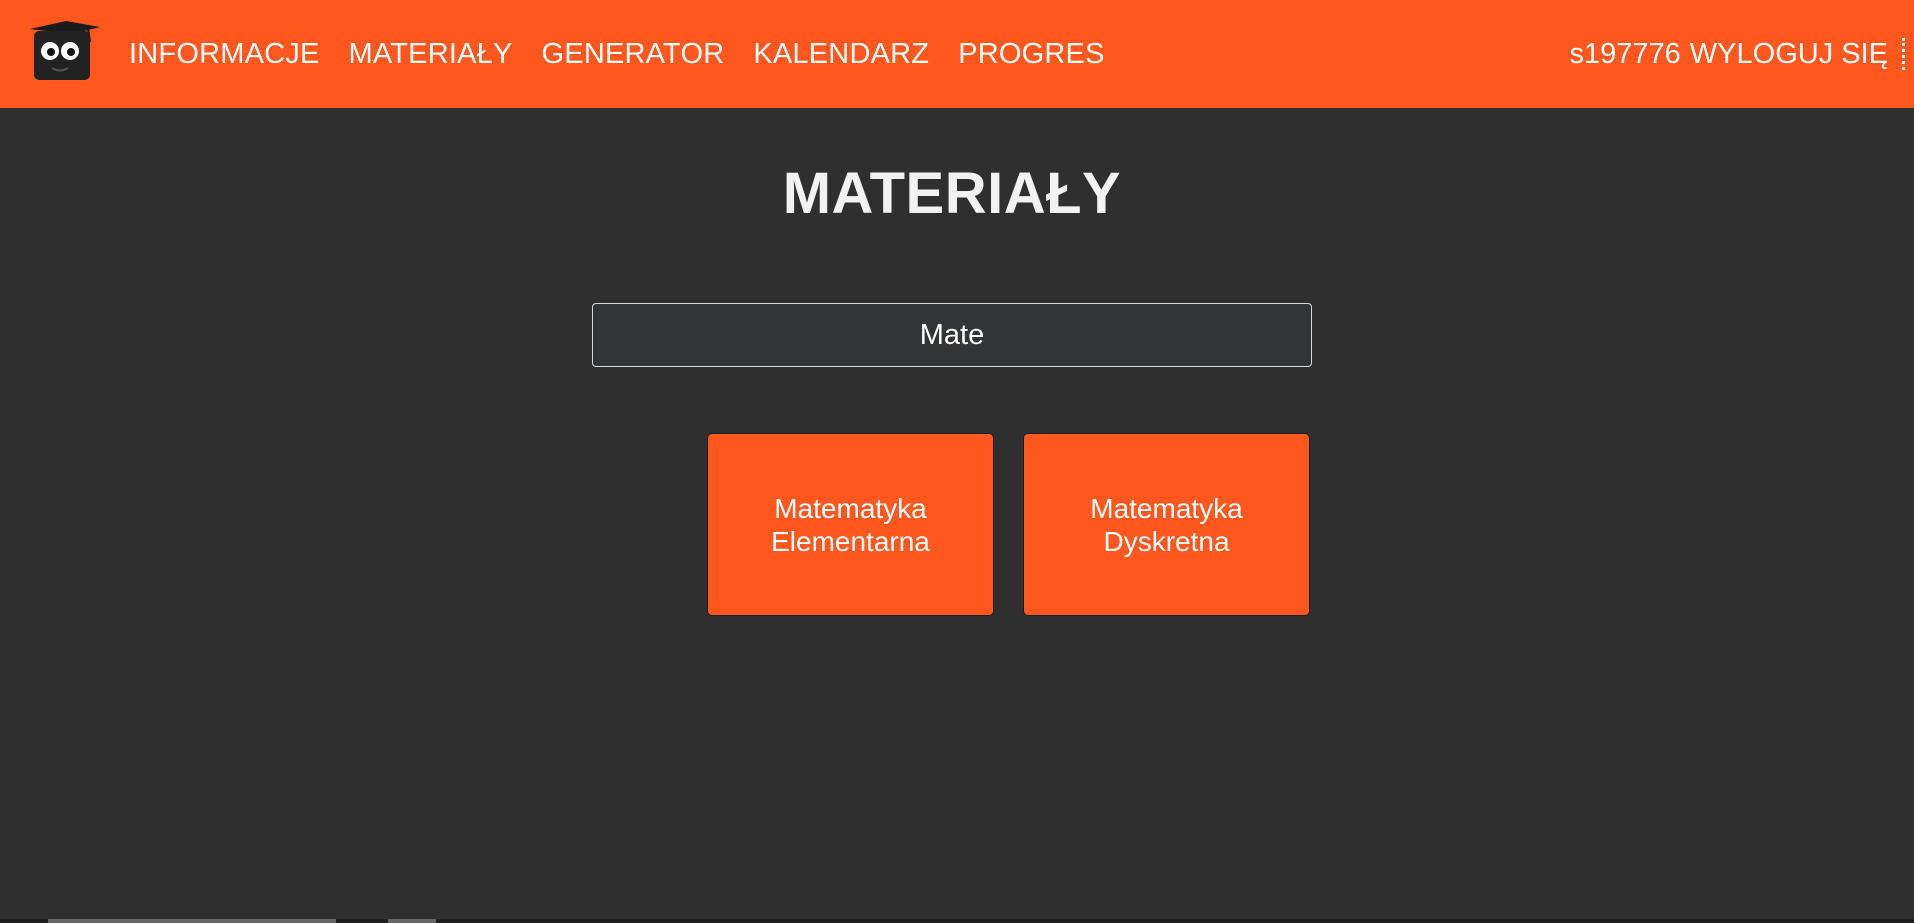  I want to click on nav-generator: GENERATOR, so click(633, 54).